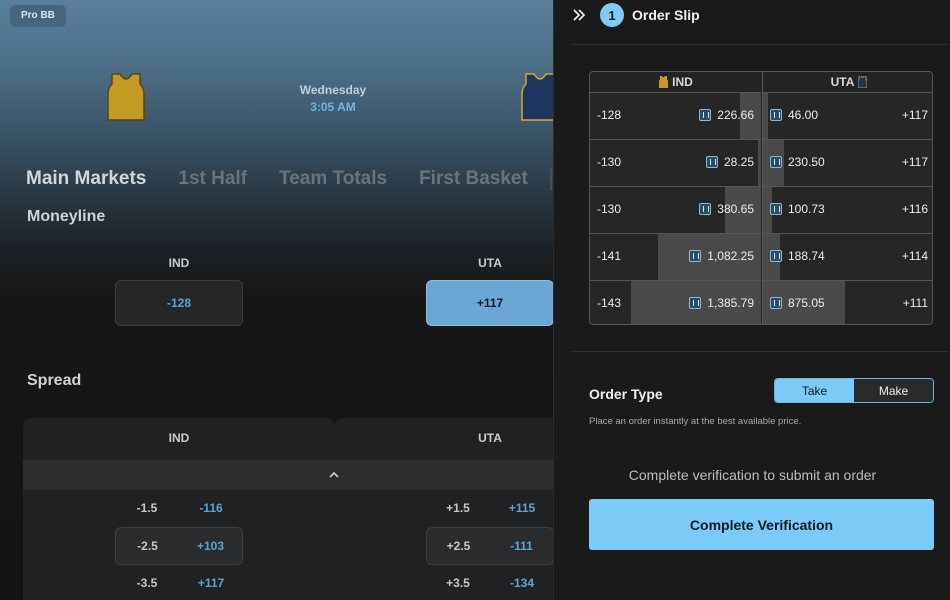 The height and width of the screenshot is (600, 950). Describe the element at coordinates (752, 475) in the screenshot. I see `verification-message: Complete verification to submit an order` at that location.